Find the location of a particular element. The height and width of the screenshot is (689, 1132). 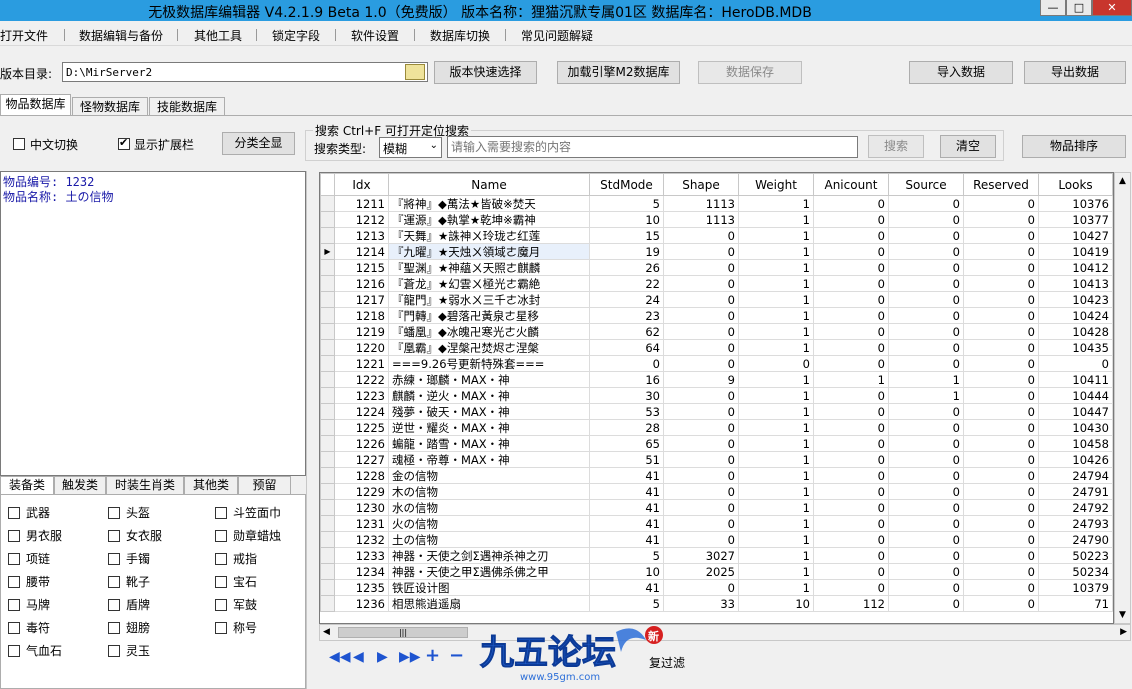

table-cell: 24794 is located at coordinates (1075, 475).